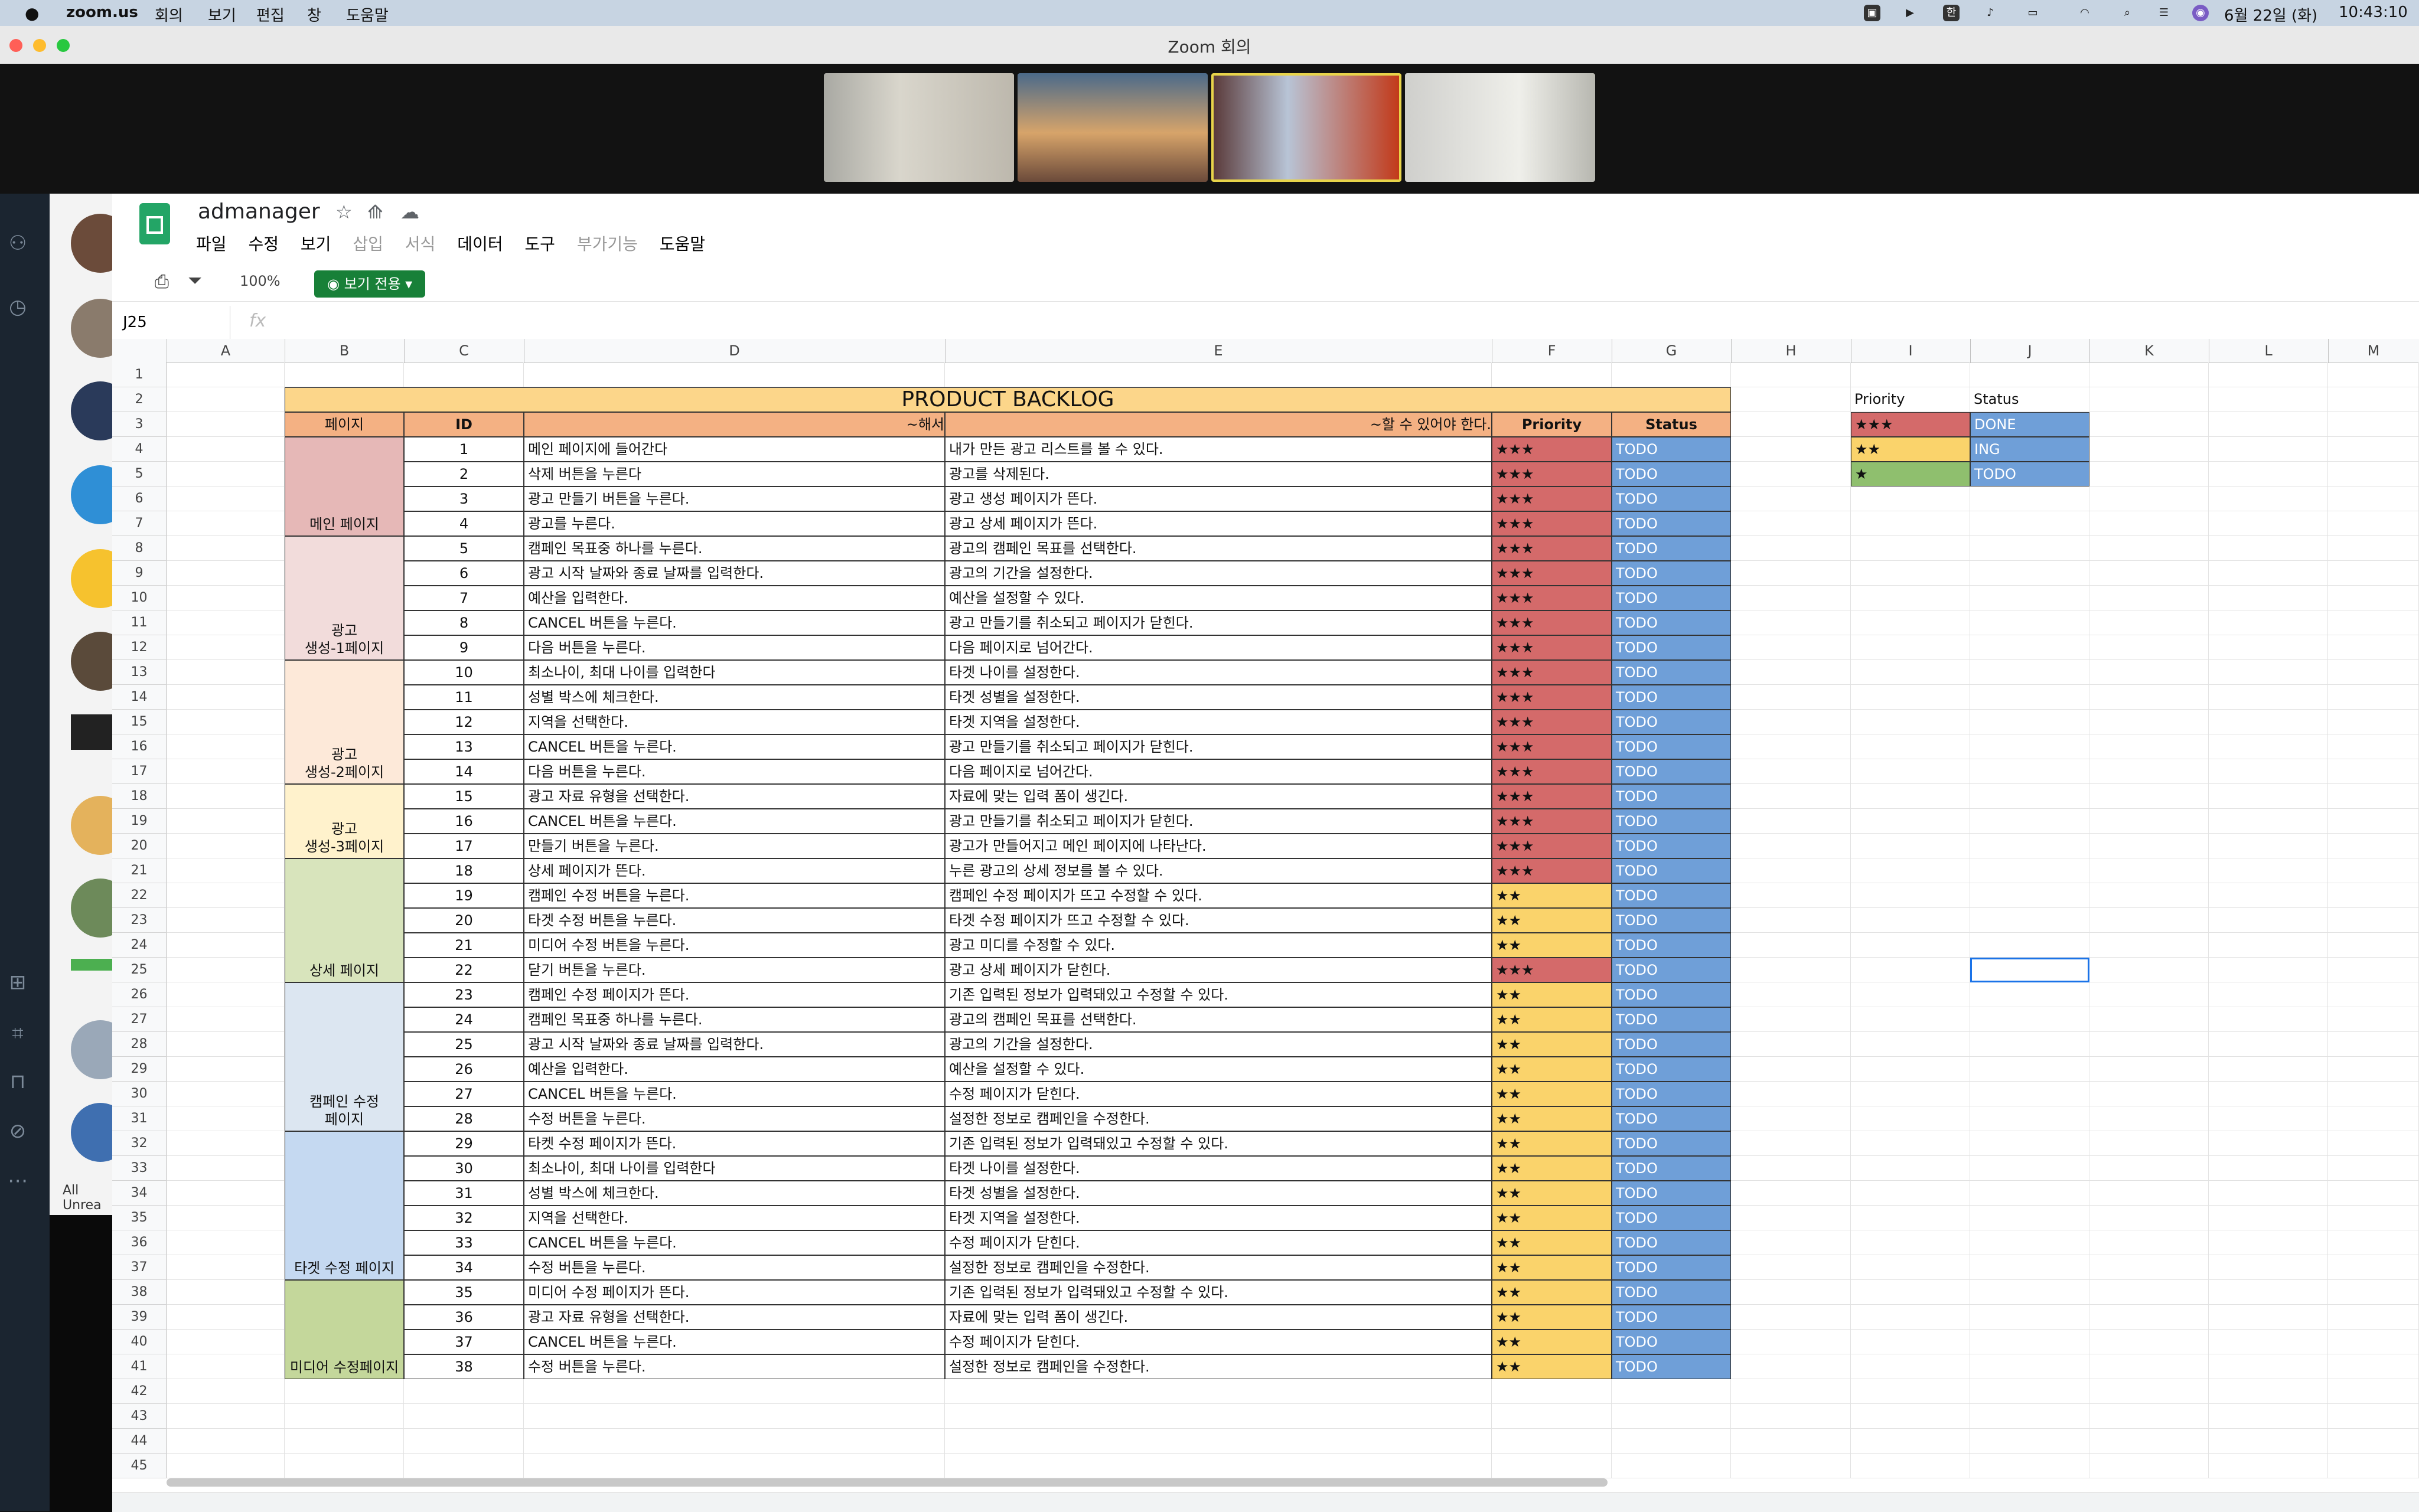 The image size is (2419, 1512). What do you see at coordinates (734, 970) in the screenshot?
I see `action-cell: 닫기 버튼을 누른다.` at bounding box center [734, 970].